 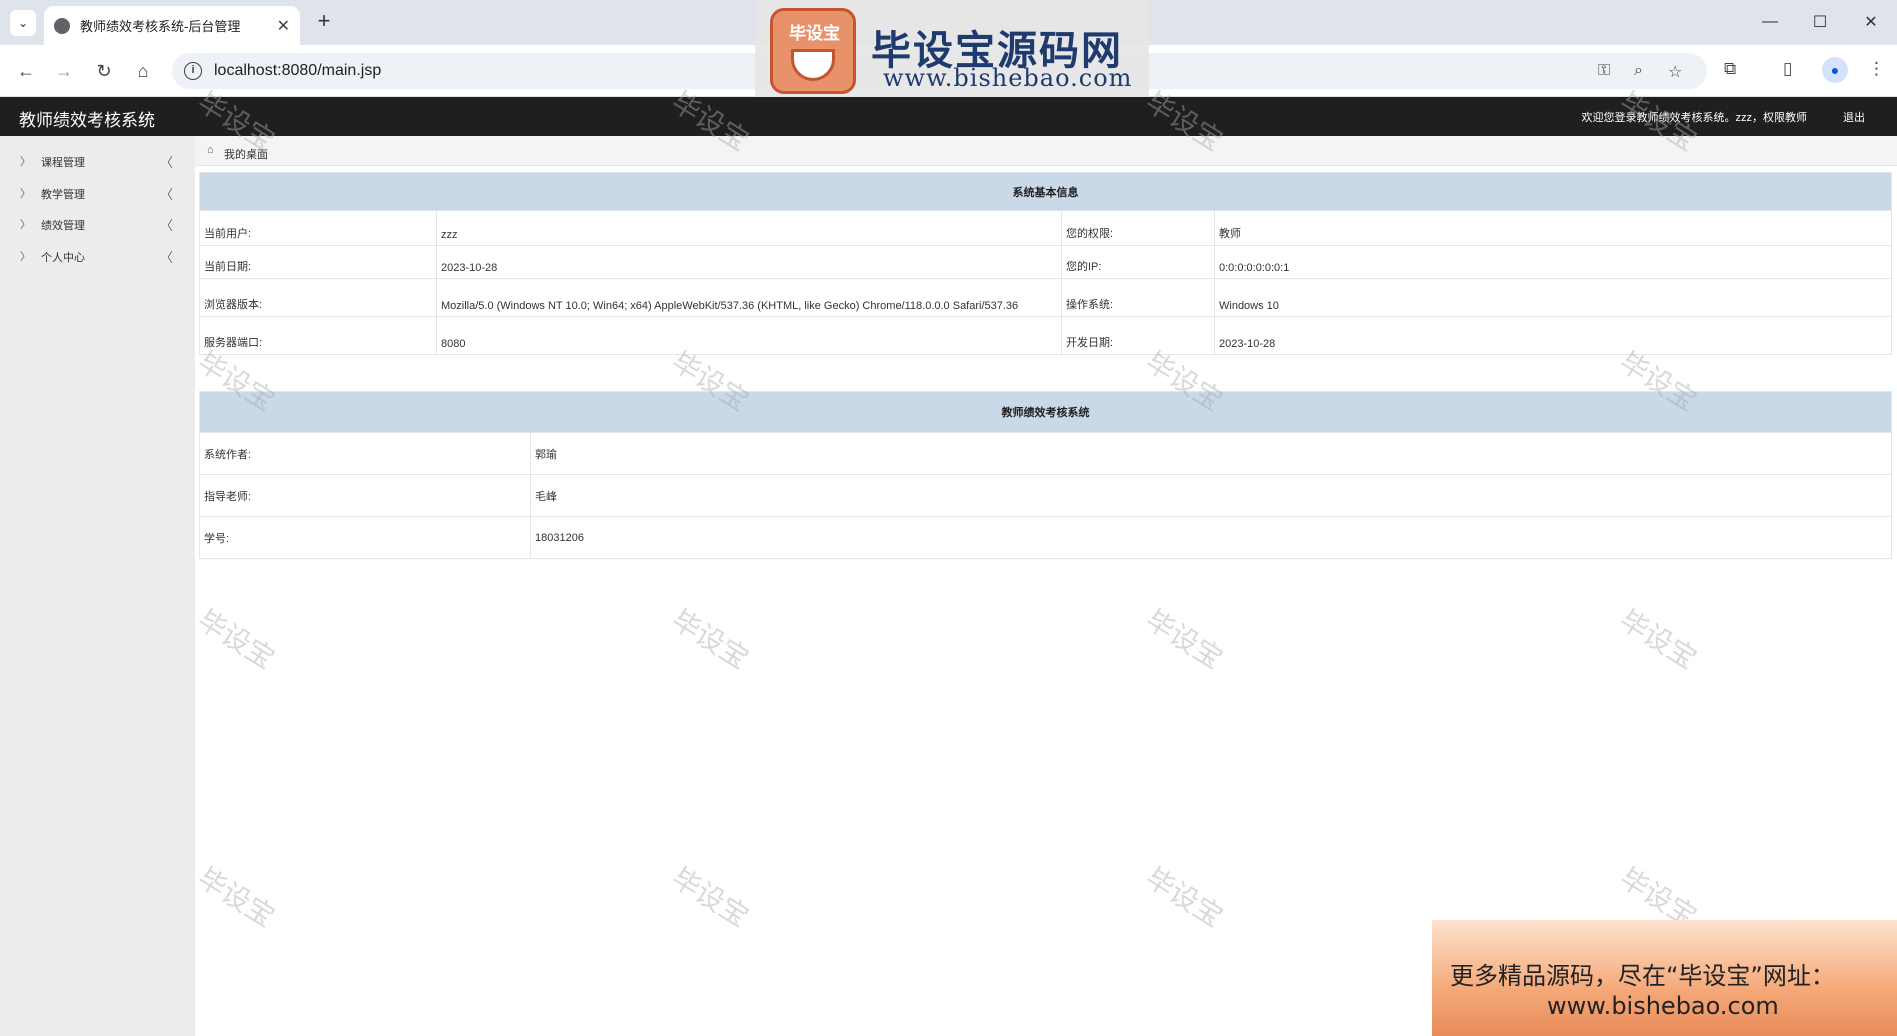 I want to click on about-heading: 教师绩效考核系统, so click(x=1045, y=412).